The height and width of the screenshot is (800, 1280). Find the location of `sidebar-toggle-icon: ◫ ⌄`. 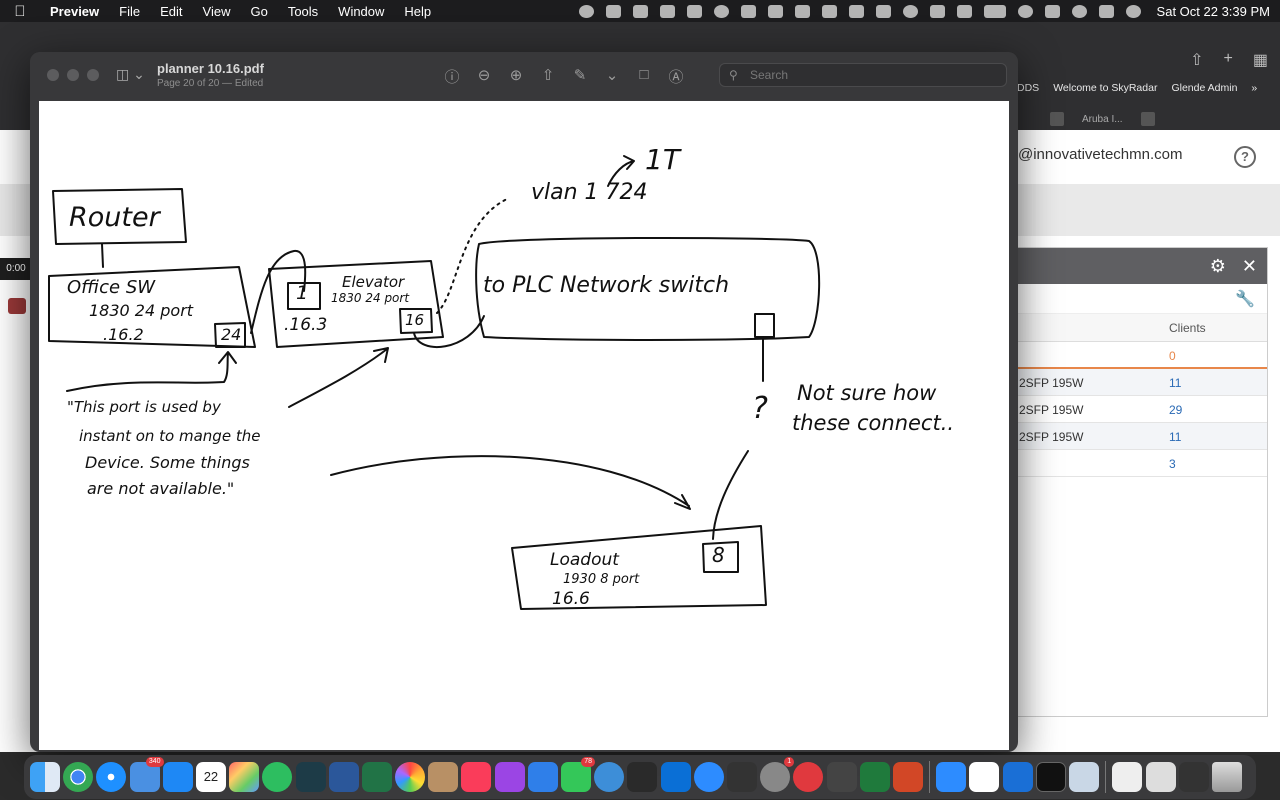

sidebar-toggle-icon: ◫ ⌄ is located at coordinates (132, 75).